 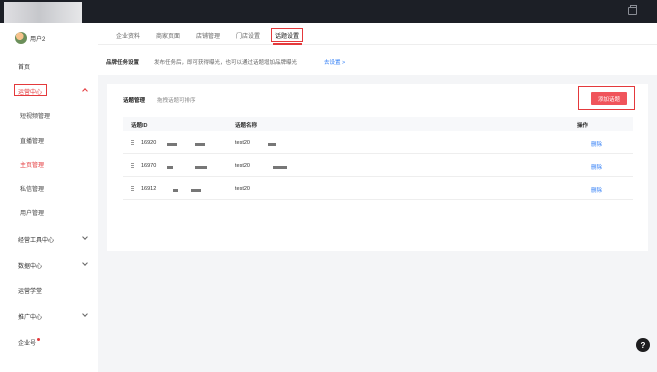 What do you see at coordinates (49, 91) in the screenshot?
I see `sidebar-item-operations: 运营中心` at bounding box center [49, 91].